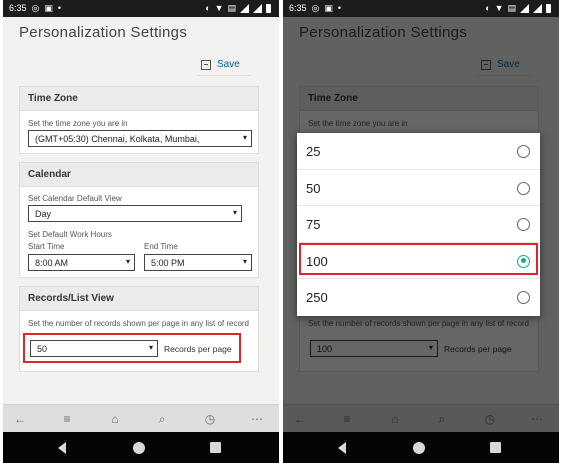 This screenshot has height=463, width=562. What do you see at coordinates (117, 139) in the screenshot?
I see `time-zone-value: (GMT+05:30) Chennai, Kolkata, Mumbai,` at bounding box center [117, 139].